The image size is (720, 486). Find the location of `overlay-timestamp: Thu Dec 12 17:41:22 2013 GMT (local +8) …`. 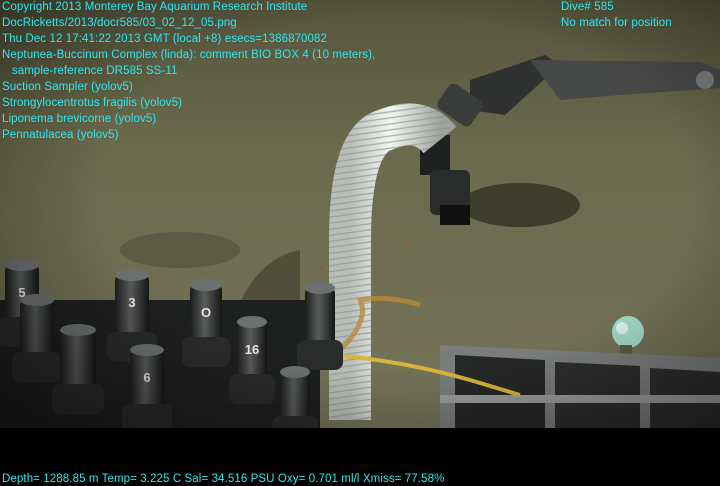

overlay-timestamp: Thu Dec 12 17:41:22 2013 GMT (local +8) … is located at coordinates (165, 39).